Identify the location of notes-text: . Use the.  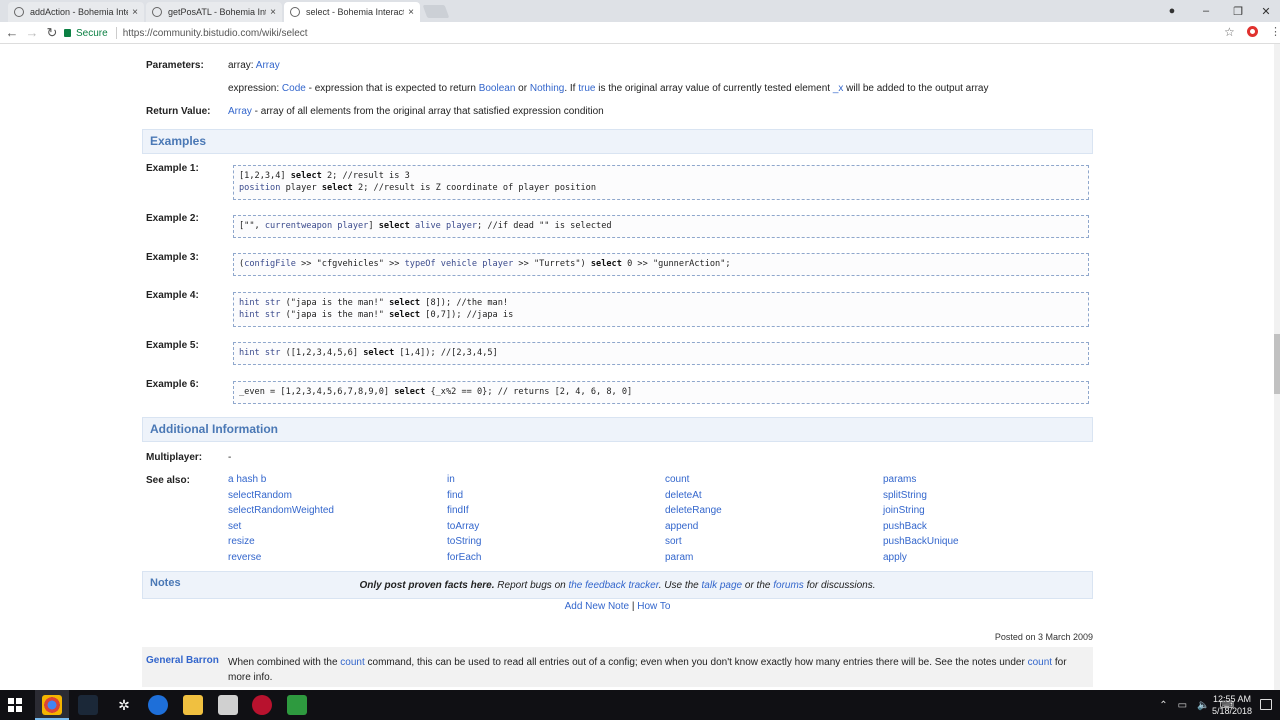
(680, 585).